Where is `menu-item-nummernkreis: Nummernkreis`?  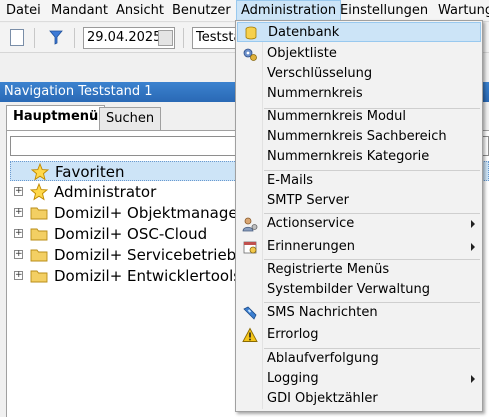 menu-item-nummernkreis: Nummernkreis is located at coordinates (359, 94).